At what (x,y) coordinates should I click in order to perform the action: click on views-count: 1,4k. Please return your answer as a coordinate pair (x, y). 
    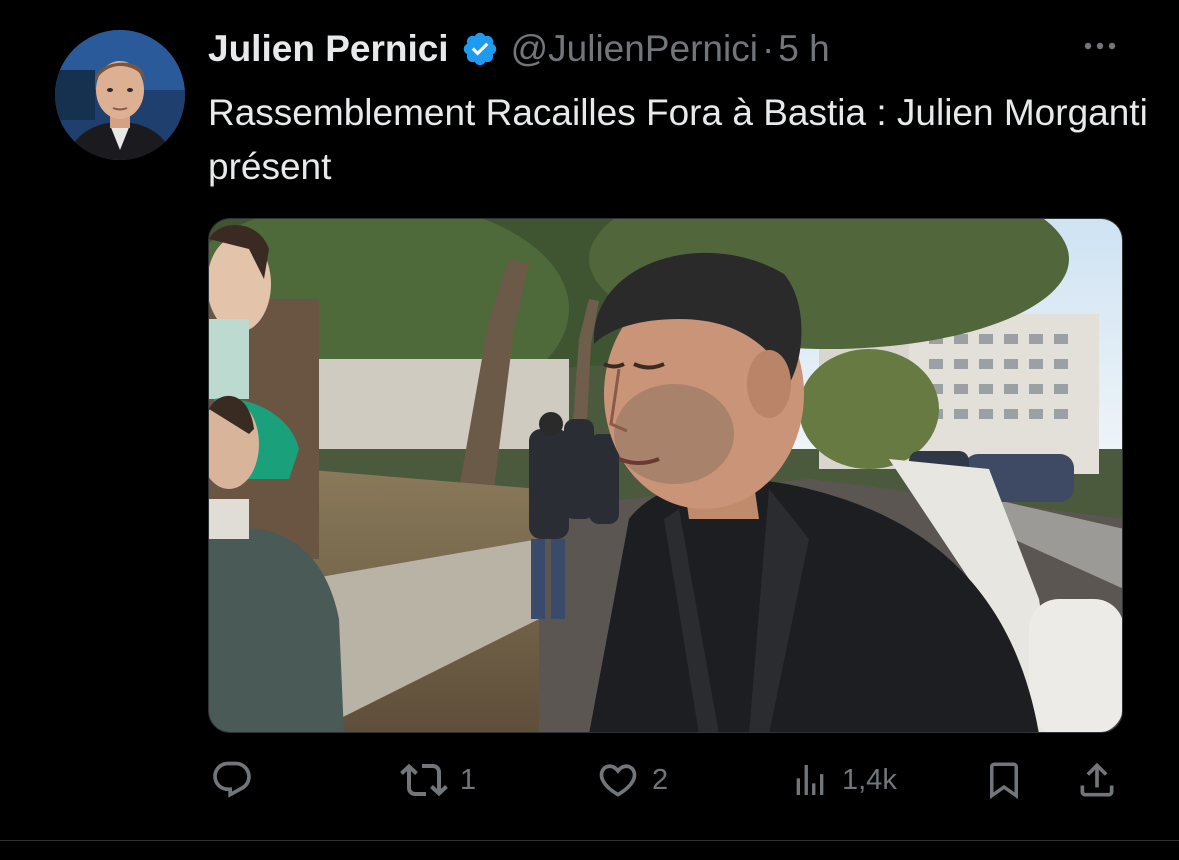
    Looking at the image, I should click on (869, 779).